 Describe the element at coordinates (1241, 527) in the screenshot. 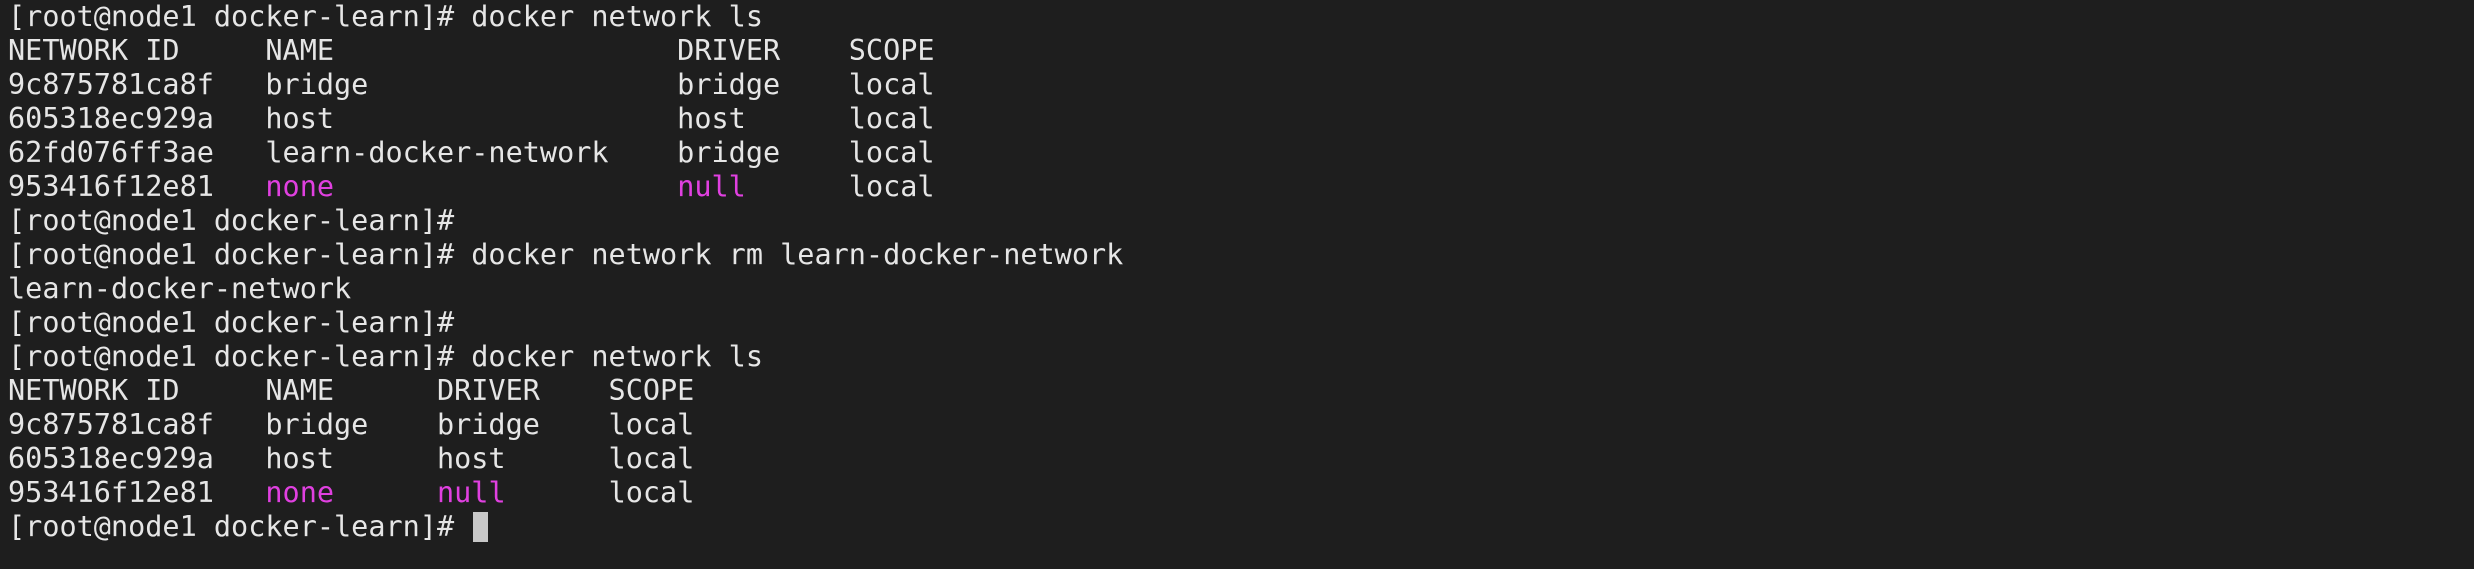

I see `prompt-line: [root@node1 docker-learn]#` at that location.